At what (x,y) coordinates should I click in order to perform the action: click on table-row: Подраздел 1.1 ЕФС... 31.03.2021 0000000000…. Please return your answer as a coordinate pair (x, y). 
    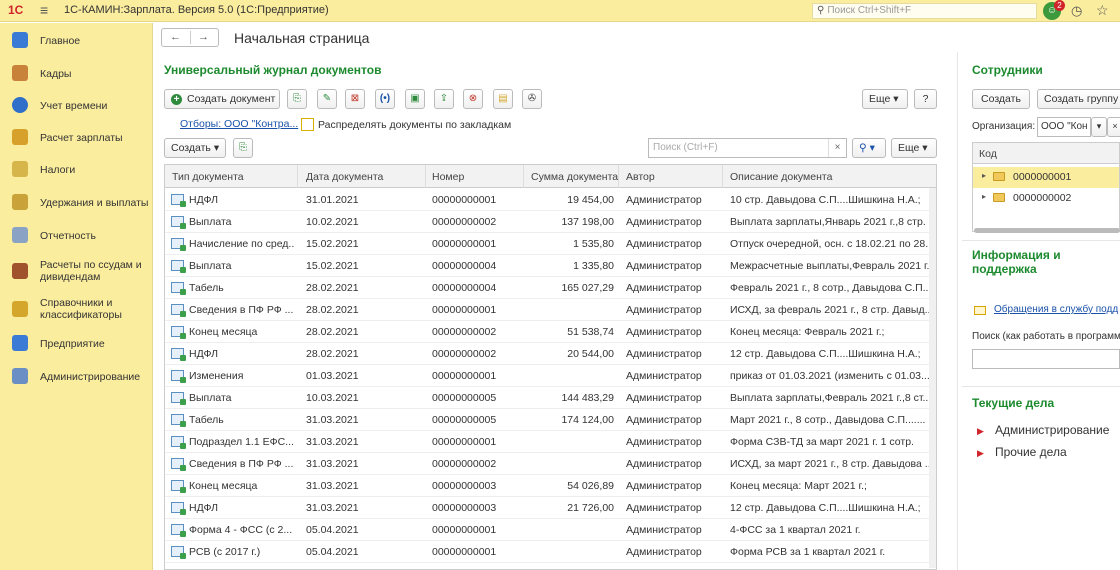
    Looking at the image, I should click on (550, 442).